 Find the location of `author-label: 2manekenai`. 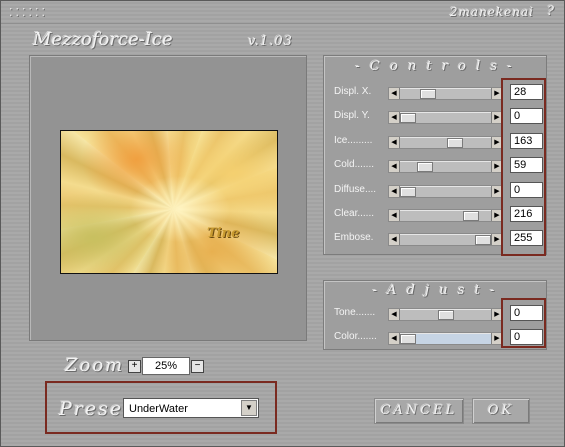

author-label: 2manekenai is located at coordinates (491, 12).